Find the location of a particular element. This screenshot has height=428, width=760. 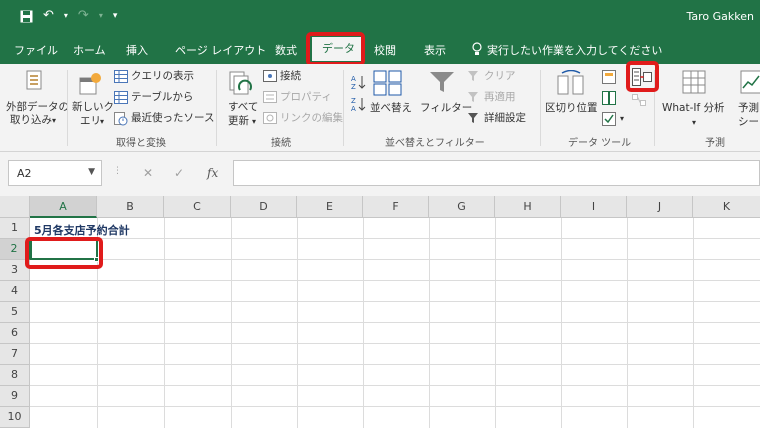

row-header-10: 10 is located at coordinates (15, 417).